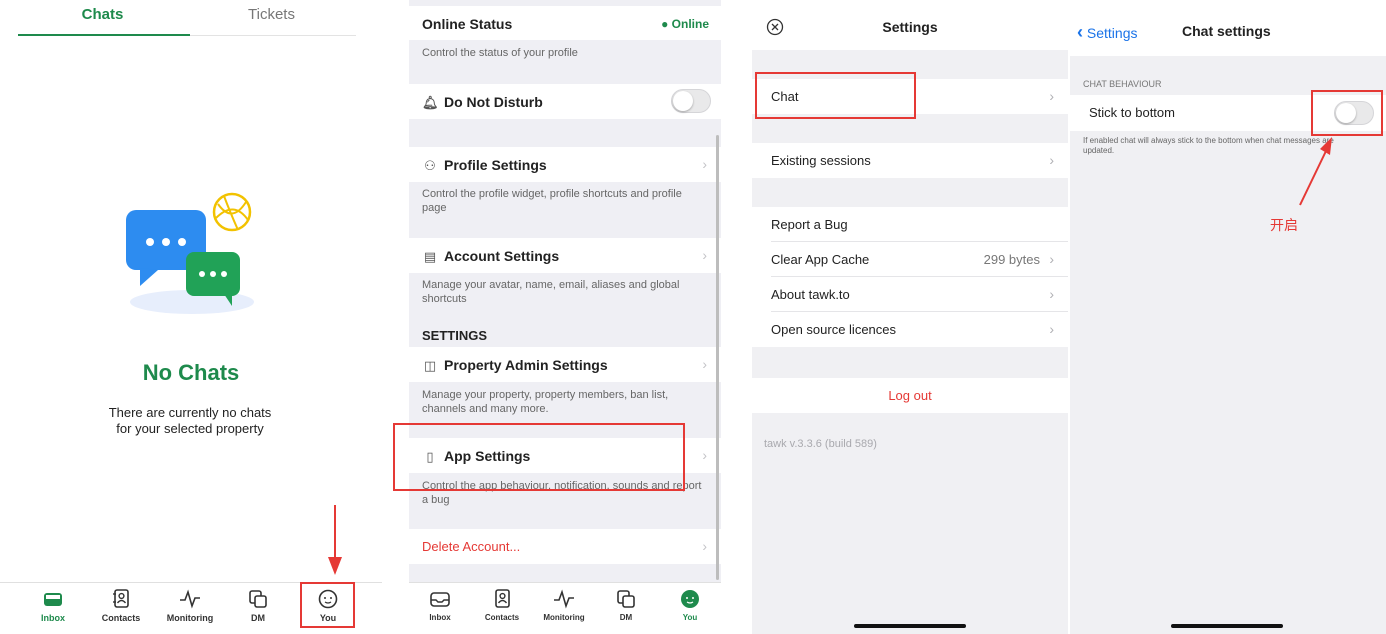 The image size is (1386, 634). What do you see at coordinates (820, 444) in the screenshot?
I see `version-text: tawk v.3.3.6 (build 589)` at bounding box center [820, 444].